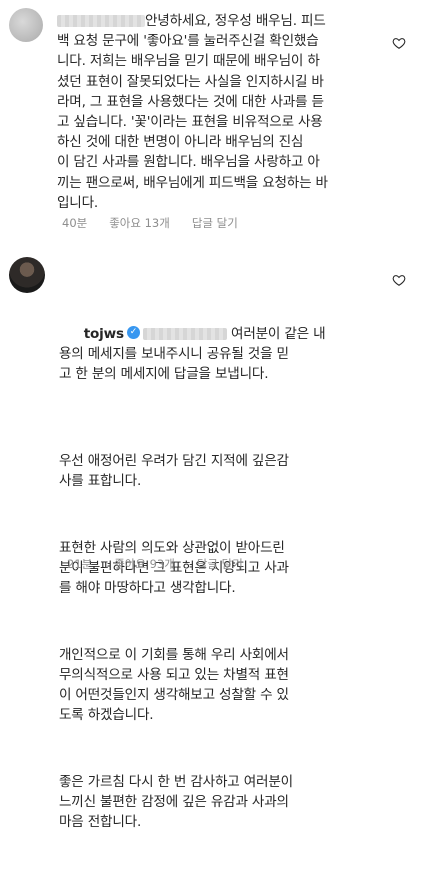 The image size is (430, 873). What do you see at coordinates (174, 471) in the screenshot?
I see `reply-paragraph-2: 우선 애정어린 우려가 담긴 지적에 깊은감 사를 표합니다.` at bounding box center [174, 471].